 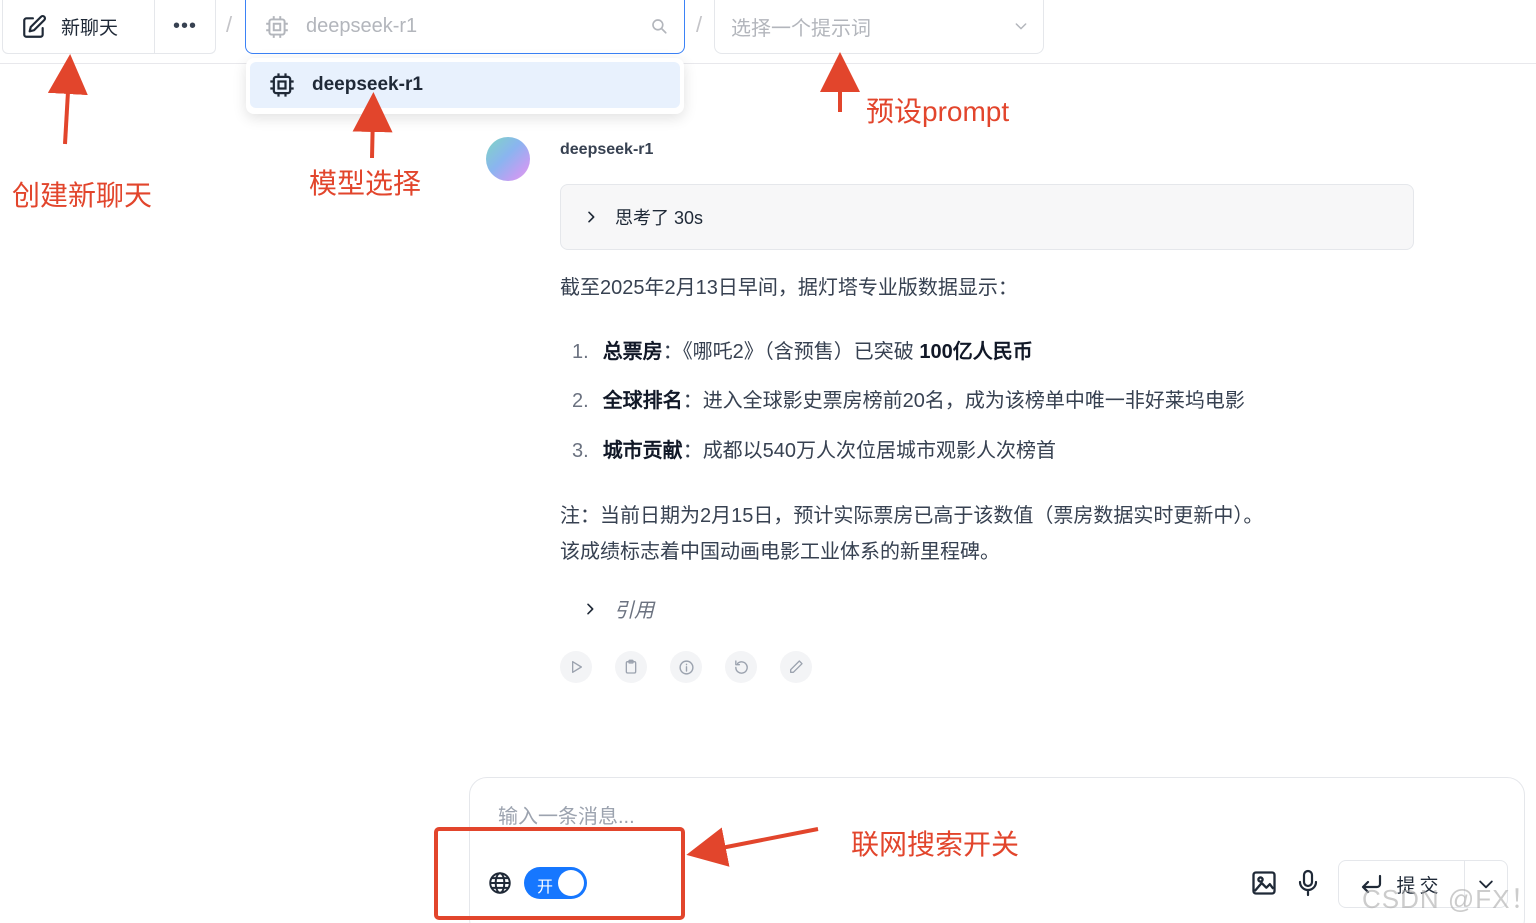 What do you see at coordinates (607, 149) in the screenshot?
I see `message-sender: deepseek-r1` at bounding box center [607, 149].